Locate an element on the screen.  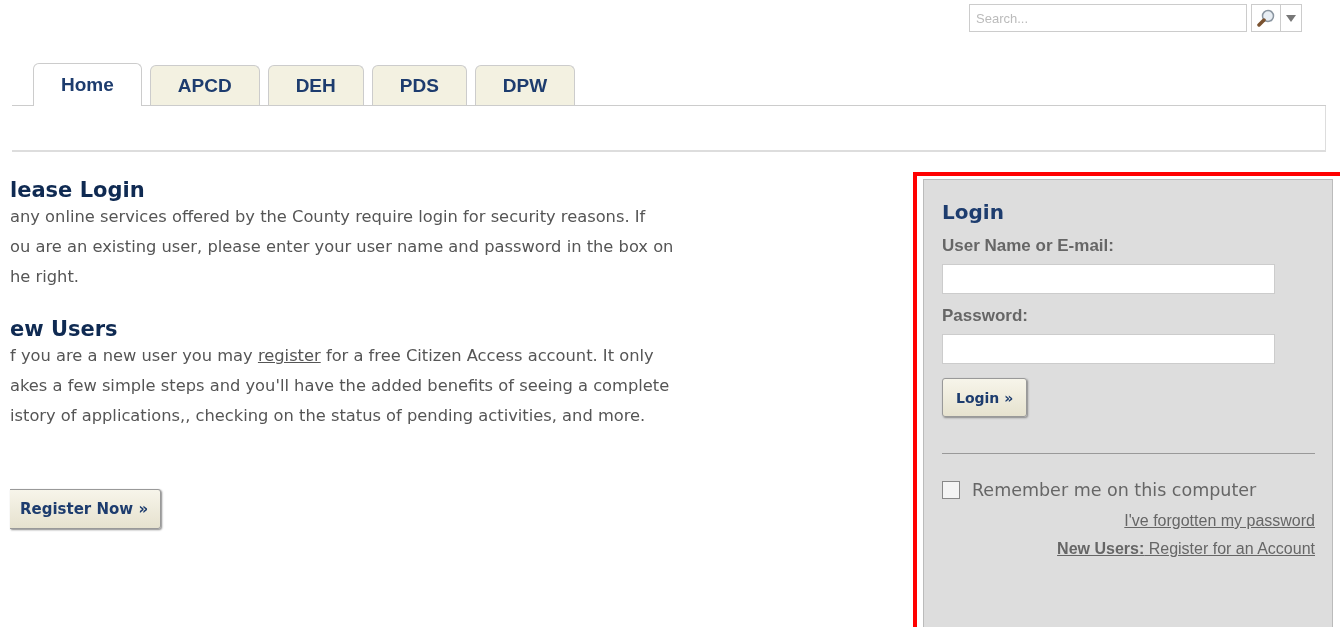
register-account-link: New Users: Register for an Account is located at coordinates (1186, 549).